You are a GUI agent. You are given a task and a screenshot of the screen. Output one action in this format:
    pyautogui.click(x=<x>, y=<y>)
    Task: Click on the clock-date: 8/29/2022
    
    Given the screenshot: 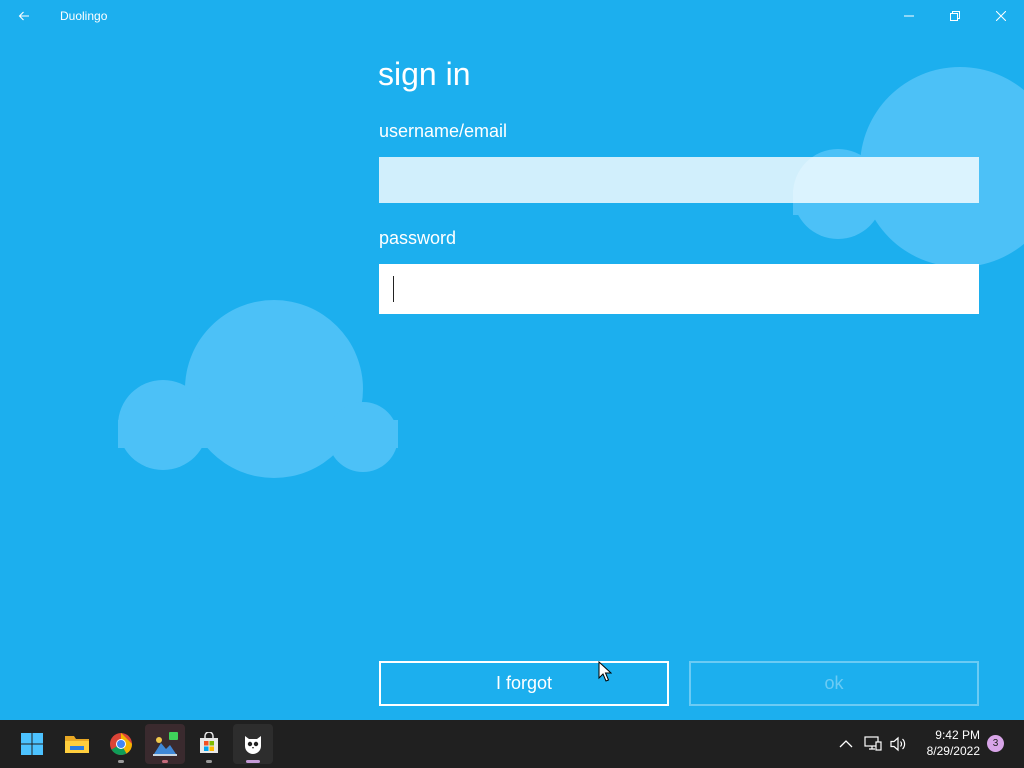 What is the action you would take?
    pyautogui.click(x=953, y=751)
    